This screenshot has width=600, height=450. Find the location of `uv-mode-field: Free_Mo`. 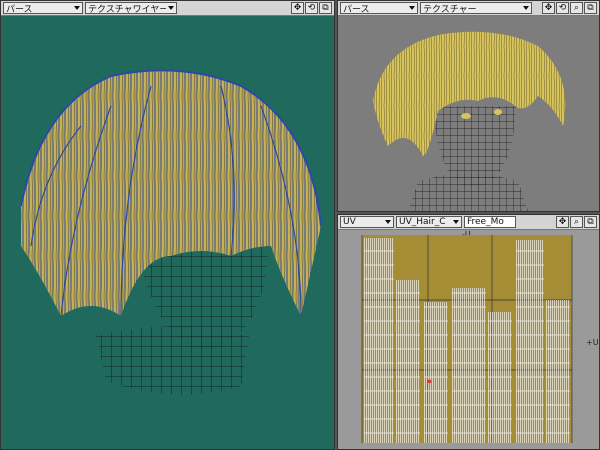

uv-mode-field: Free_Mo is located at coordinates (490, 222).